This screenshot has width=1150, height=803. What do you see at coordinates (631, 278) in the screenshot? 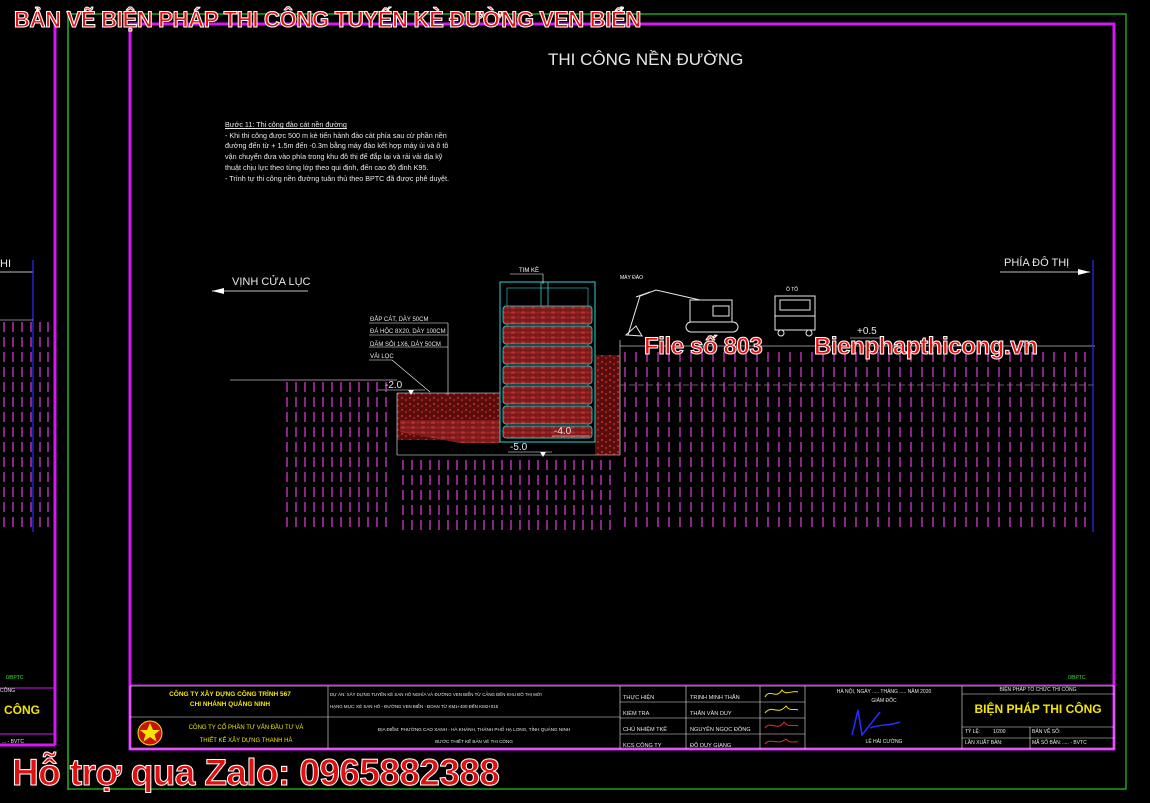
I see `label-may-dao: MÁY ĐÀO` at bounding box center [631, 278].